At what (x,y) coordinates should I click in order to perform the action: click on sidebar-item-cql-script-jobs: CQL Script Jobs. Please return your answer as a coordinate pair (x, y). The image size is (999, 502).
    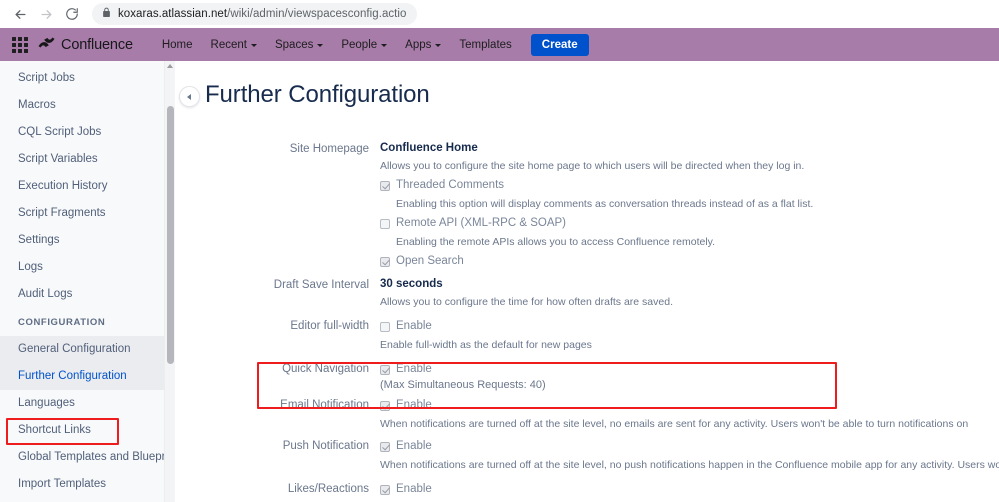
    Looking at the image, I should click on (87, 132).